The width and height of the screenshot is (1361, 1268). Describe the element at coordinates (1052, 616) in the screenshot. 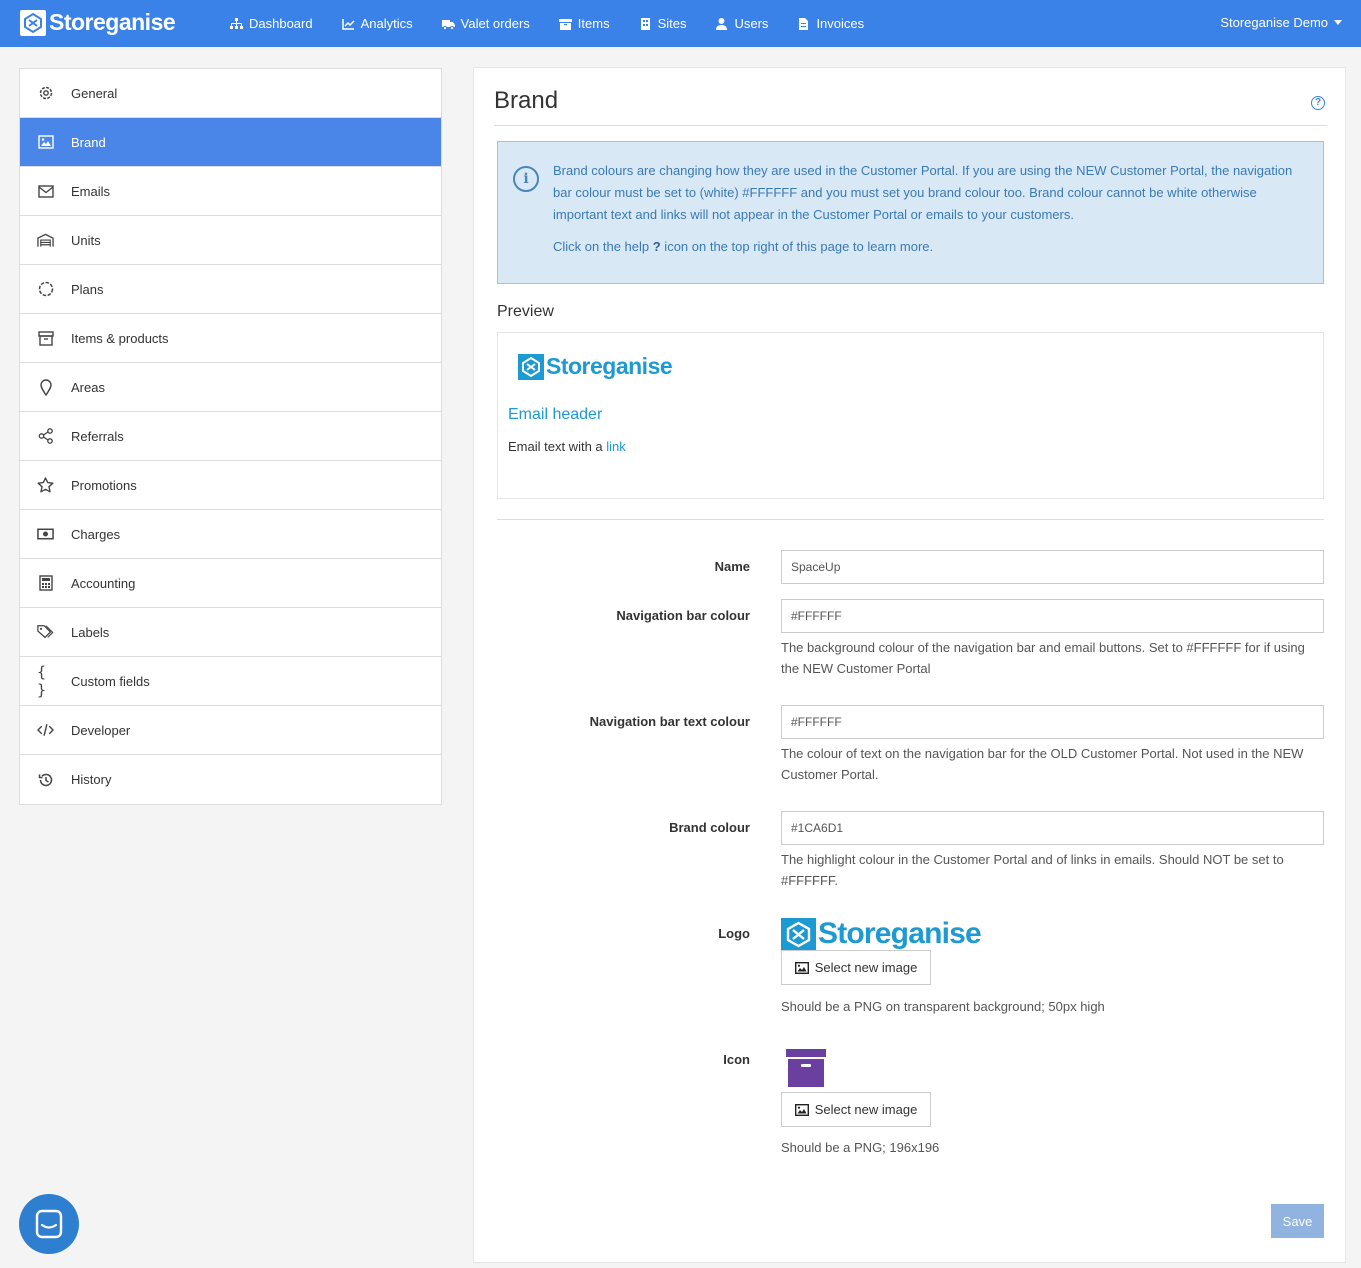

I see `nav-colour-input` at that location.